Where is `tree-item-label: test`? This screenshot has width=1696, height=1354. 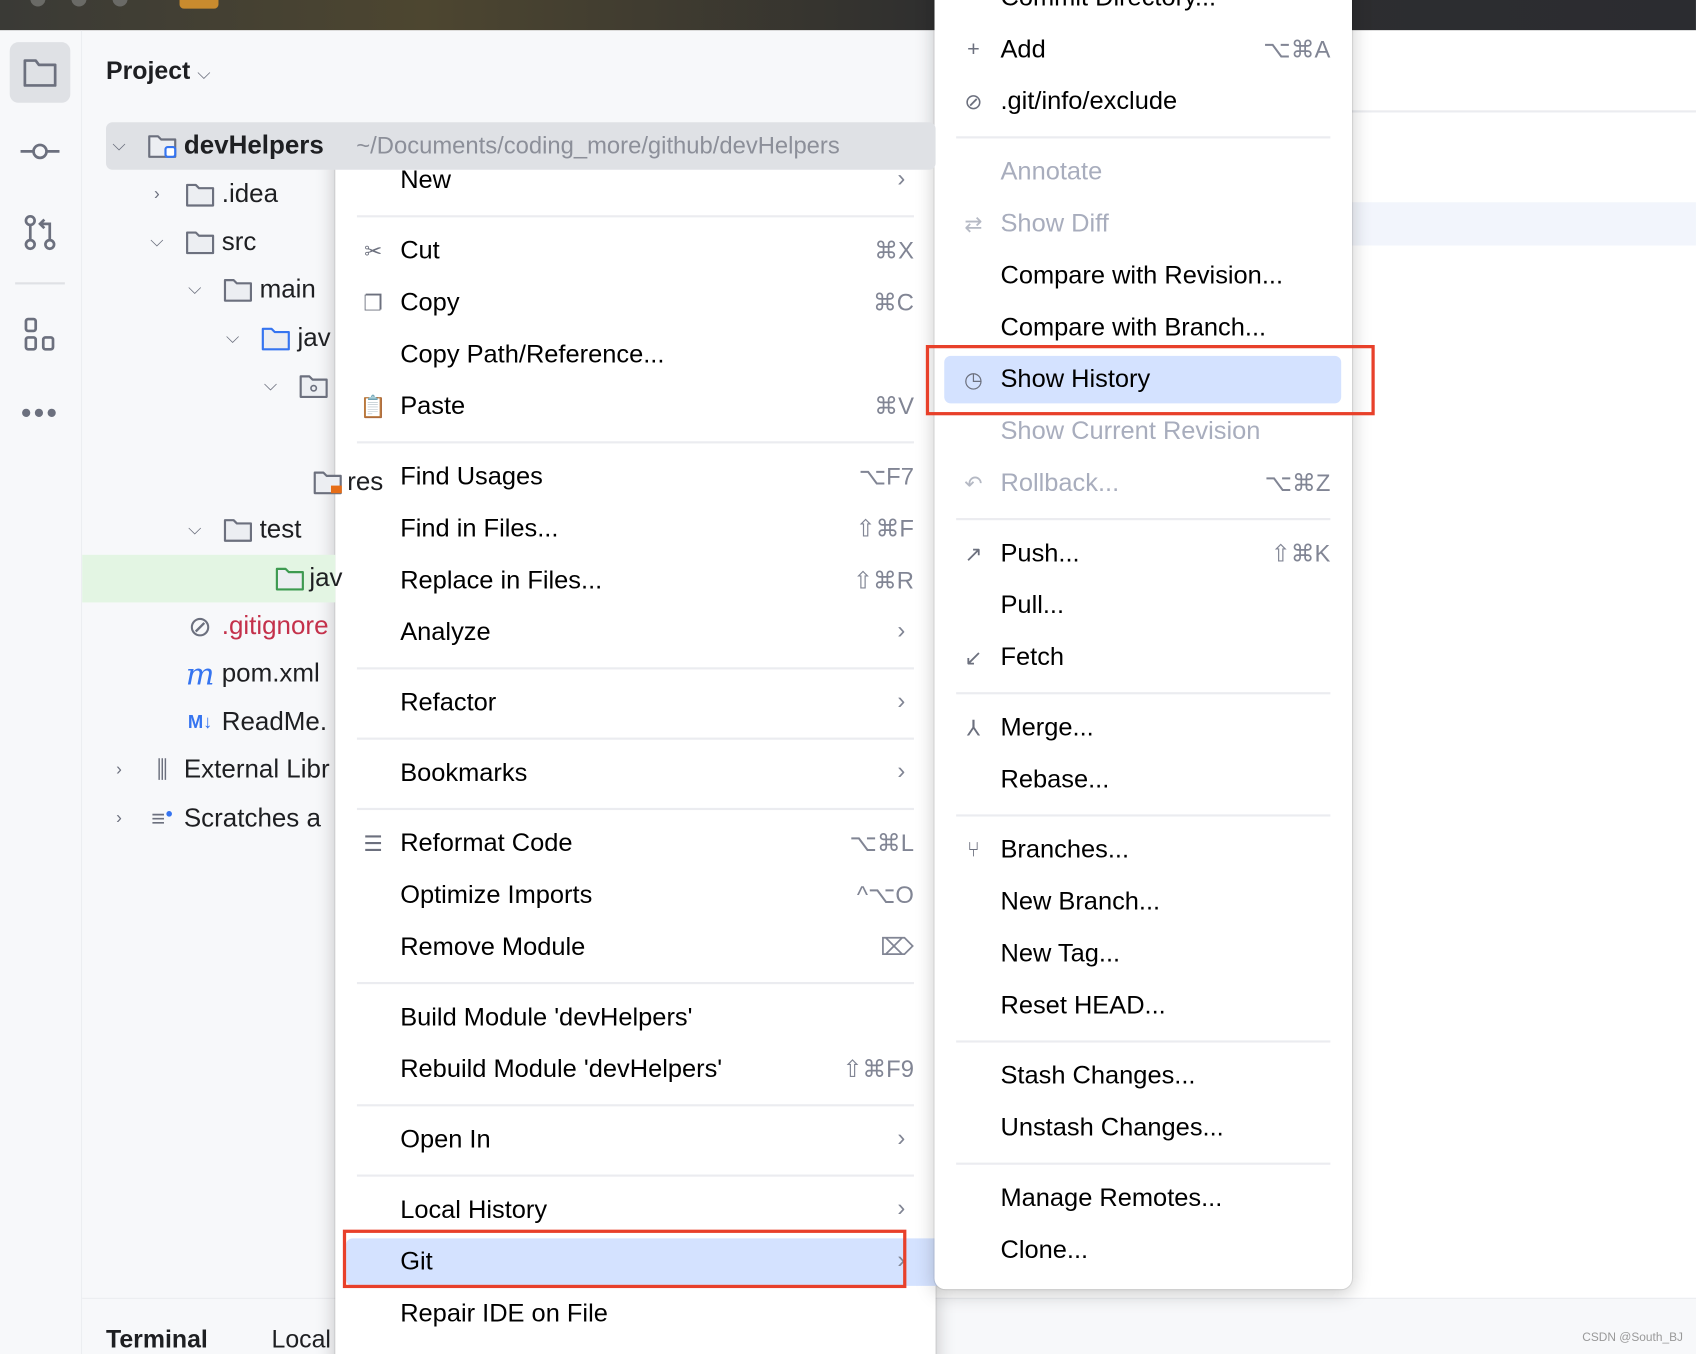
tree-item-label: test is located at coordinates (280, 529).